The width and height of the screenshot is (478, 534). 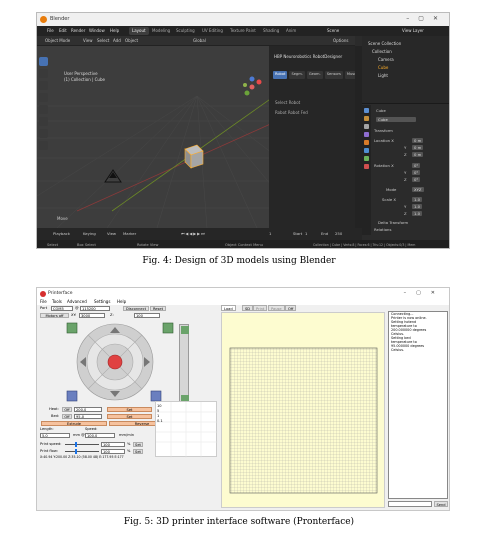 I want to click on scale-y: 1.0, so click(x=417, y=206).